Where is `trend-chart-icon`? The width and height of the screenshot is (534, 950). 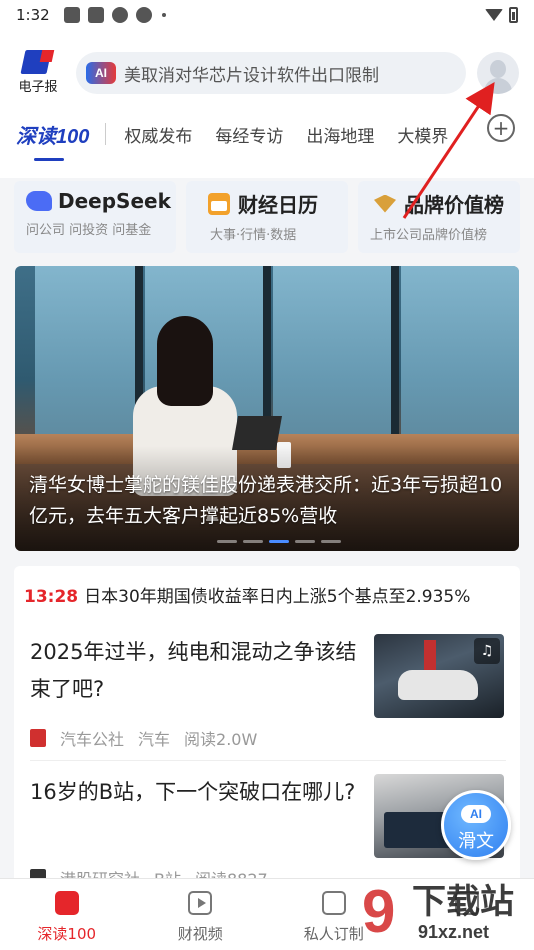
trend-chart-icon is located at coordinates (333, 903).